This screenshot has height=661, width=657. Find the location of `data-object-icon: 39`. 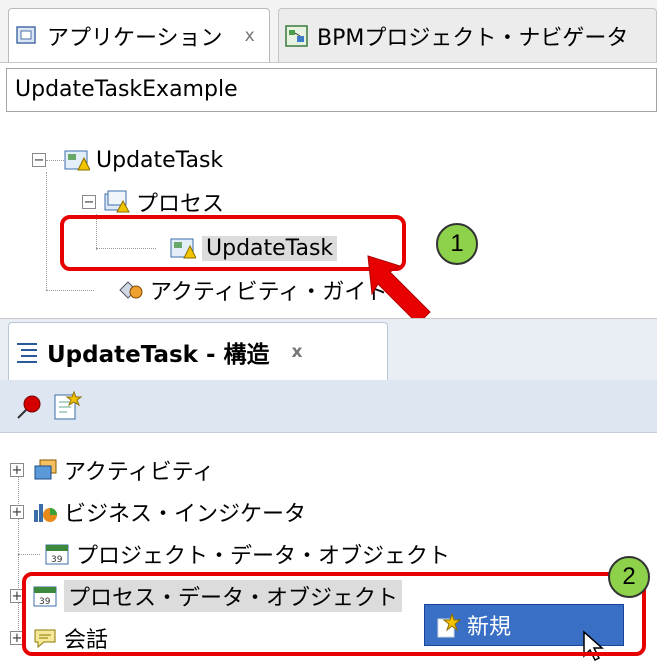

data-object-icon: 39 is located at coordinates (56, 554).